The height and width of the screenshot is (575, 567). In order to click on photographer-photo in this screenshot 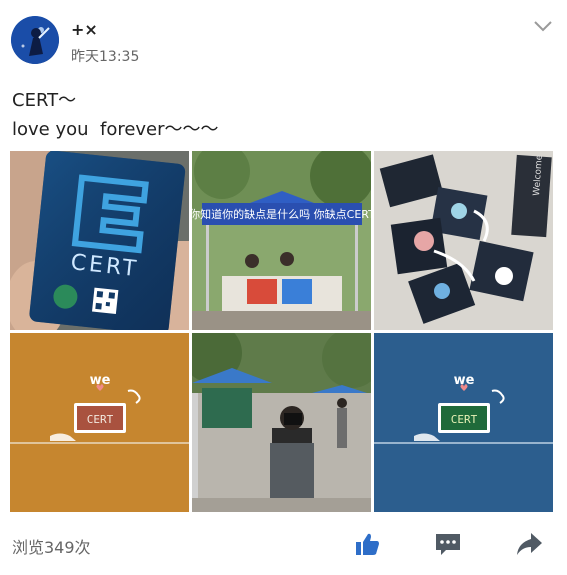, I will do `click(281, 422)`.